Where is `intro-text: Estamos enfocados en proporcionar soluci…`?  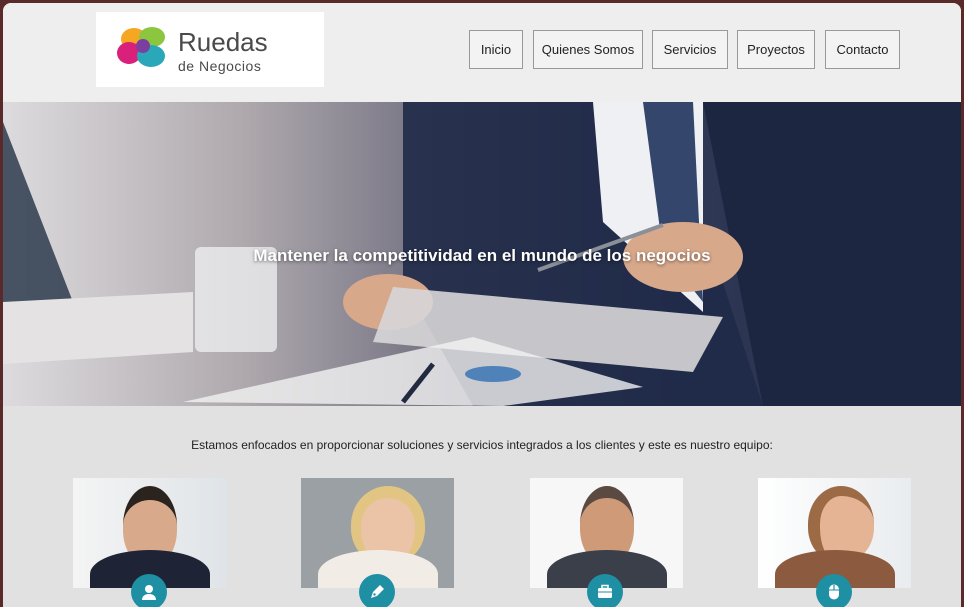
intro-text: Estamos enfocados en proporcionar soluci… is located at coordinates (482, 445).